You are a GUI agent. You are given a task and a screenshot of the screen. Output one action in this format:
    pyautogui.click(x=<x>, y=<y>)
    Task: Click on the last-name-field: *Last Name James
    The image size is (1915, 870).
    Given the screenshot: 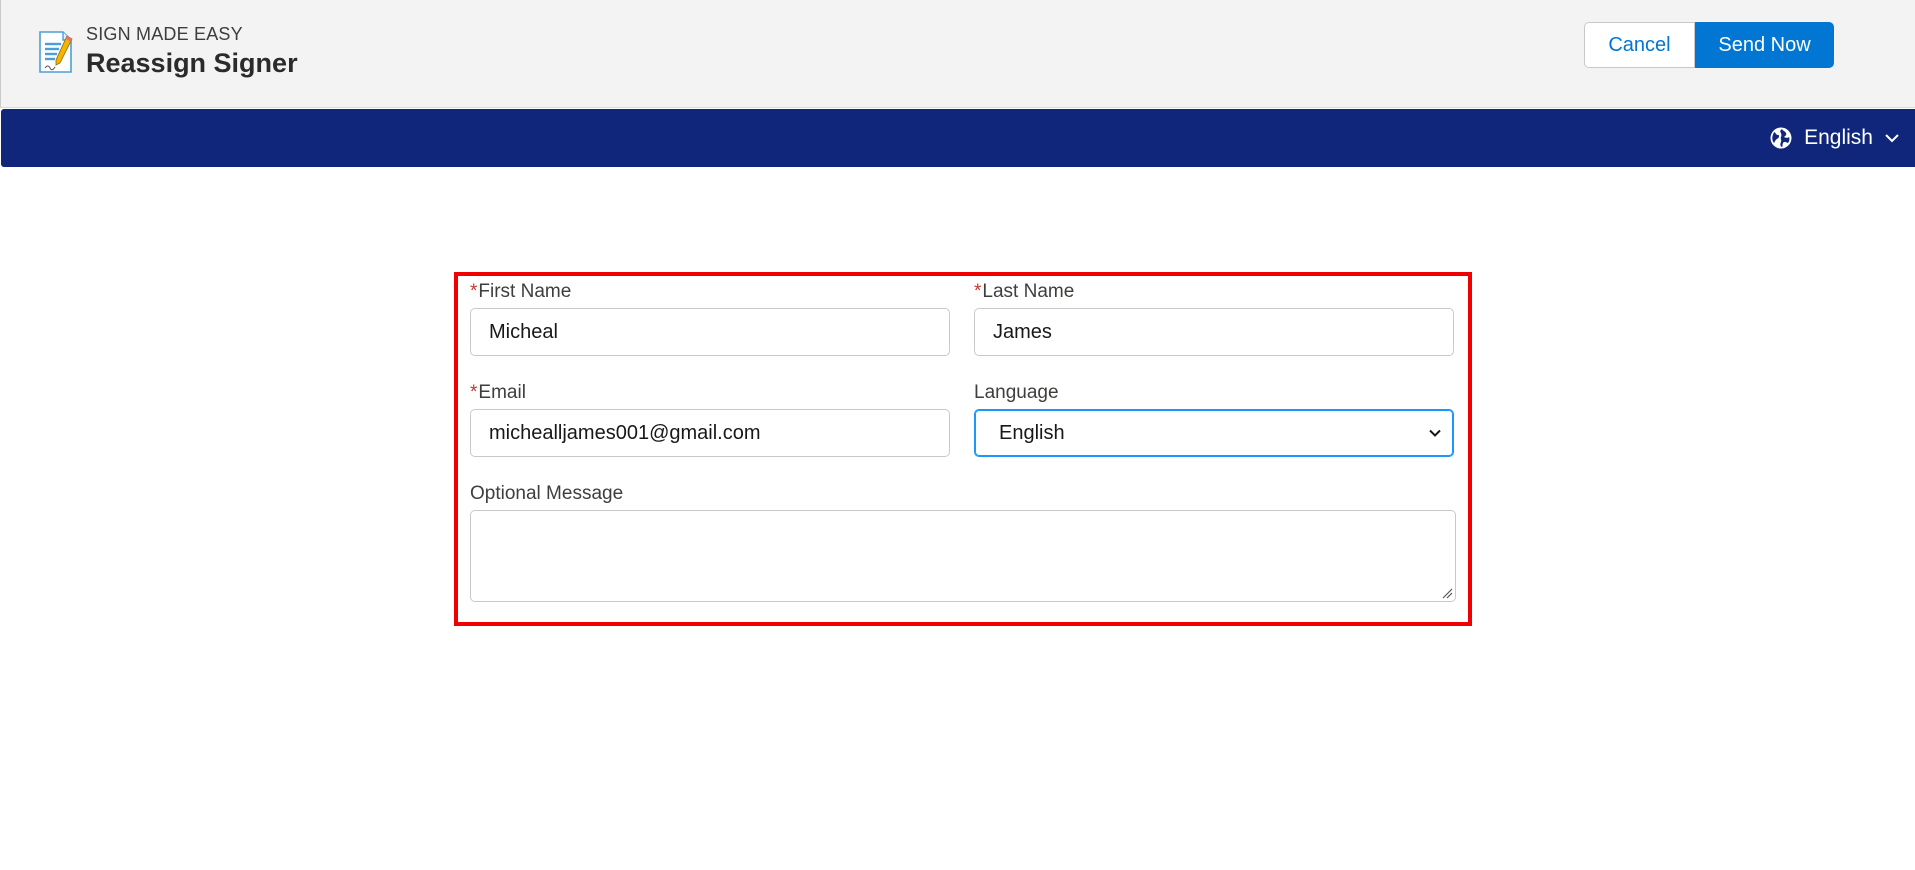 What is the action you would take?
    pyautogui.click(x=1214, y=318)
    